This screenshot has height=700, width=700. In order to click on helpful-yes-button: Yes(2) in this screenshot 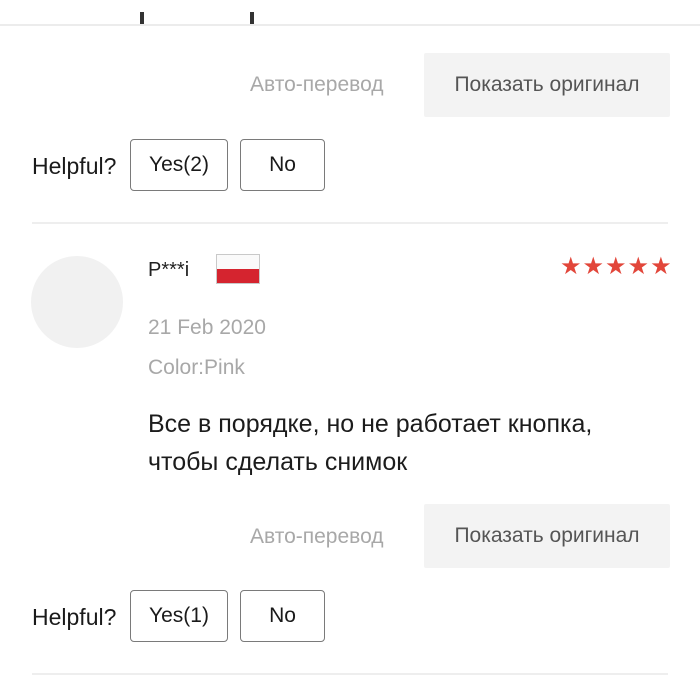, I will do `click(179, 165)`.